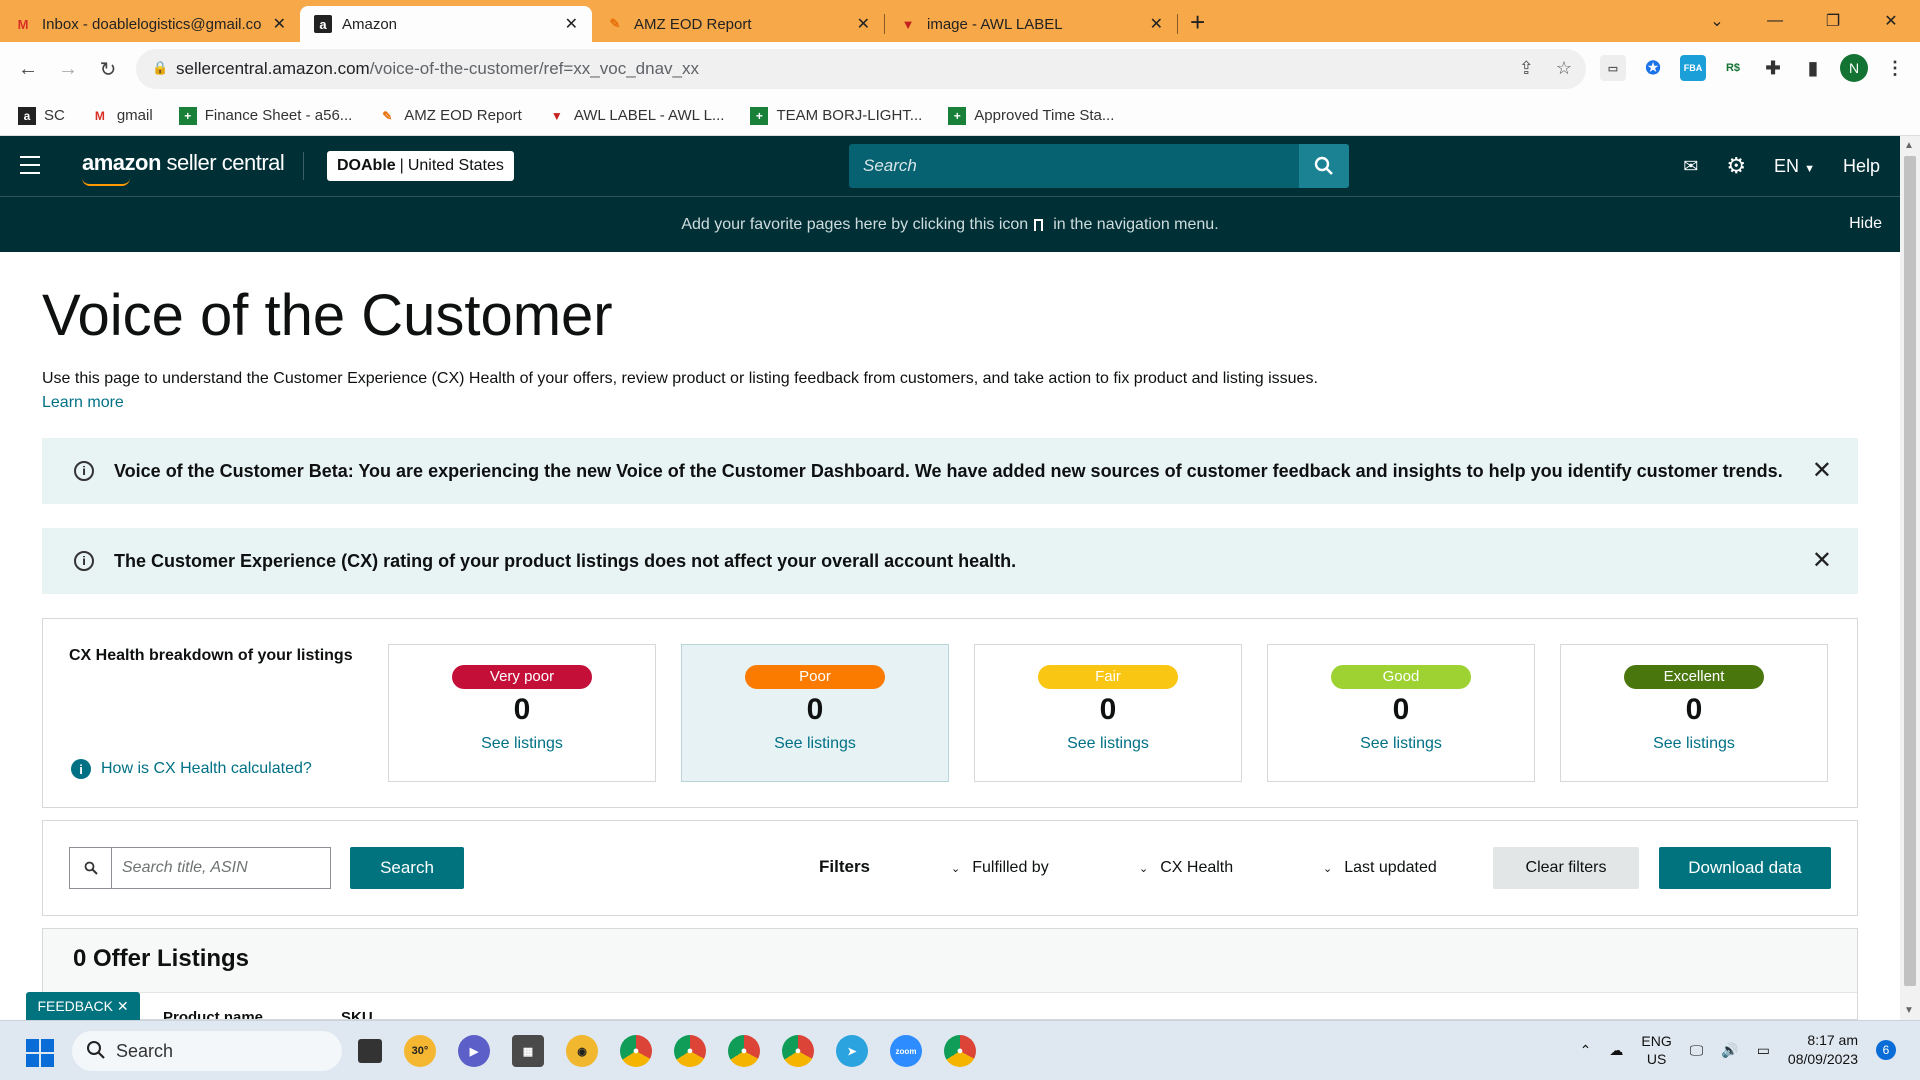 This screenshot has width=1920, height=1080. Describe the element at coordinates (995, 24) in the screenshot. I see `tab-title: image - AWL LABEL` at that location.